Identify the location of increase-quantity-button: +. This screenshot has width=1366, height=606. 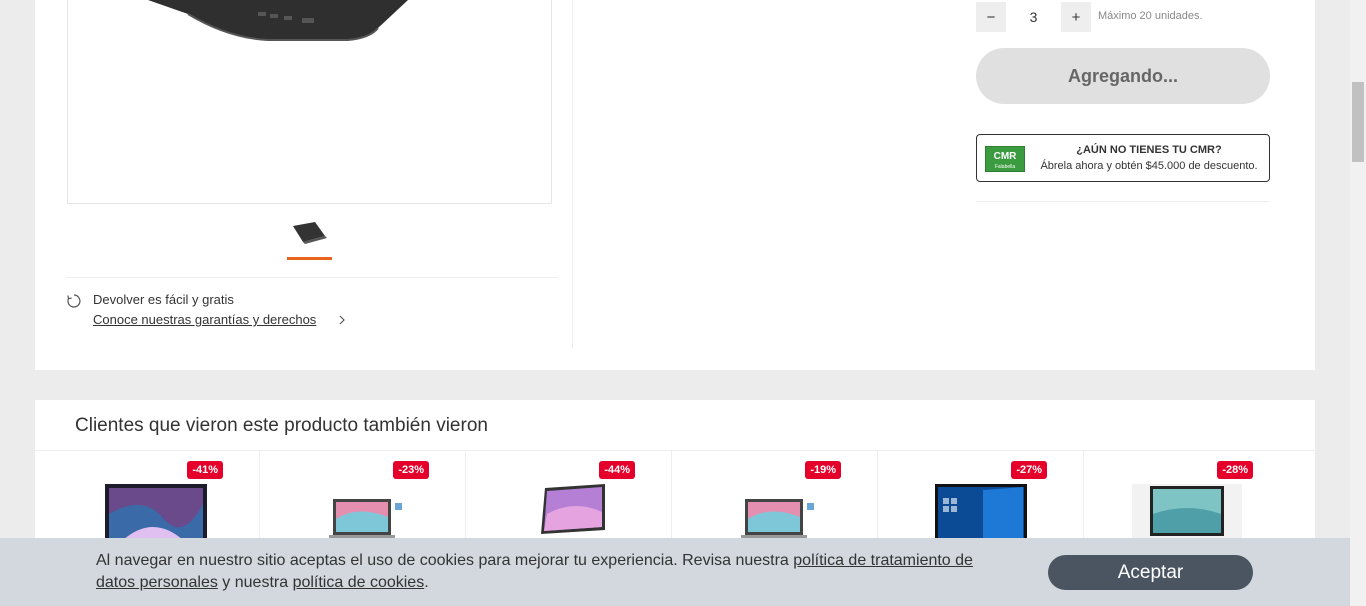
(1076, 17).